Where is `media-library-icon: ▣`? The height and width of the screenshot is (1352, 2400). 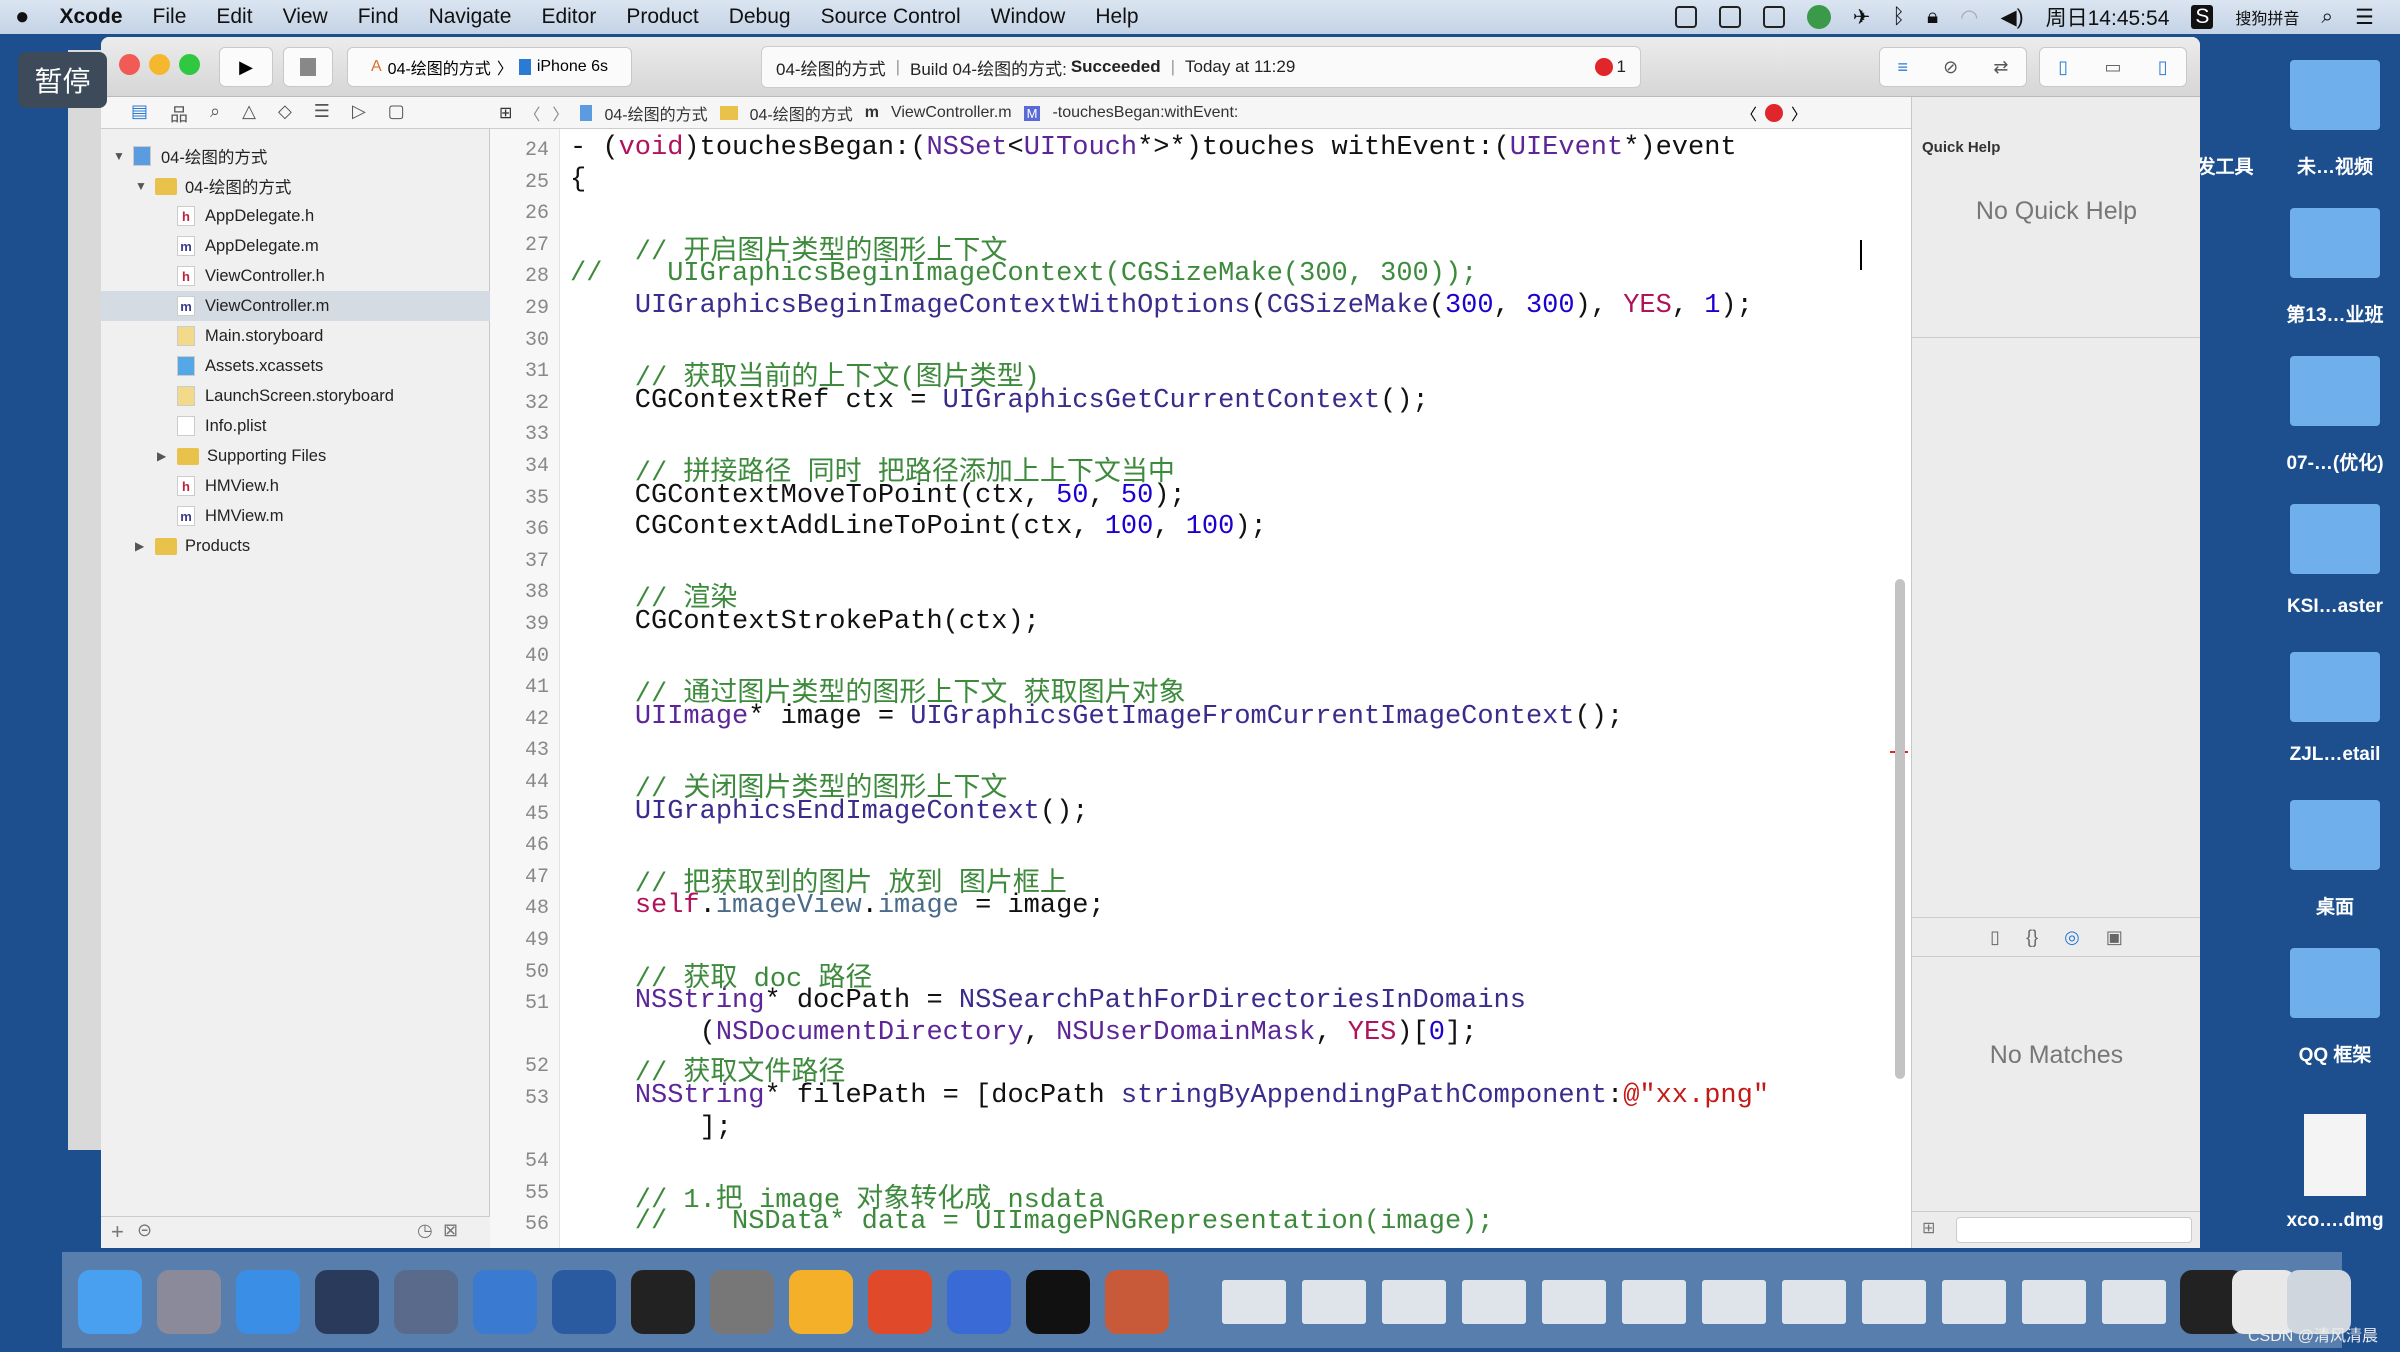 media-library-icon: ▣ is located at coordinates (2114, 937).